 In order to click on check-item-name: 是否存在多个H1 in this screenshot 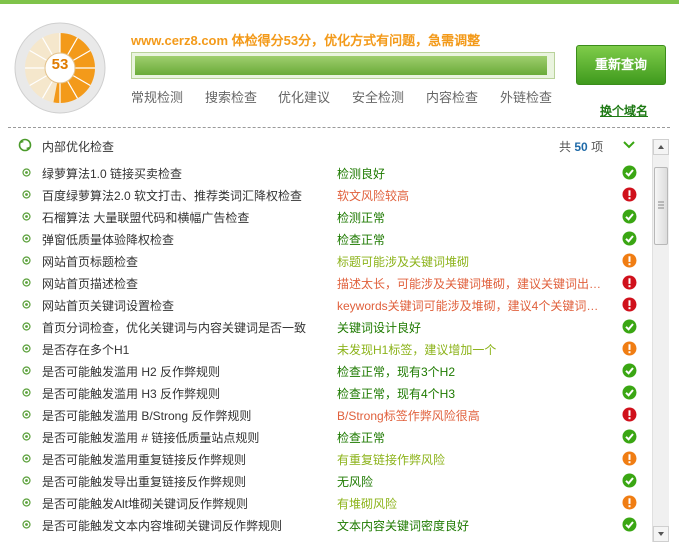, I will do `click(86, 350)`.